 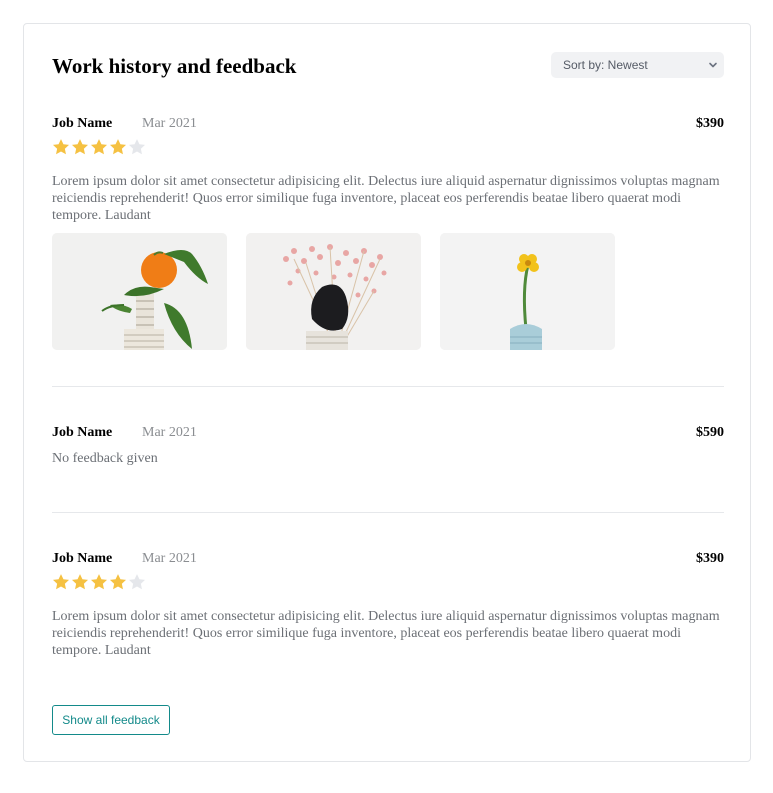 What do you see at coordinates (605, 65) in the screenshot?
I see `sort-select-label: Sort by: Newest` at bounding box center [605, 65].